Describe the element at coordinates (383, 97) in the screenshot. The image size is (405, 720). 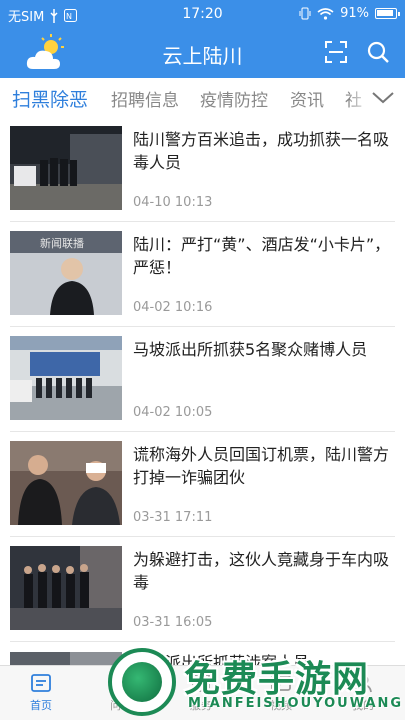
I see `chevron-down-icon` at that location.